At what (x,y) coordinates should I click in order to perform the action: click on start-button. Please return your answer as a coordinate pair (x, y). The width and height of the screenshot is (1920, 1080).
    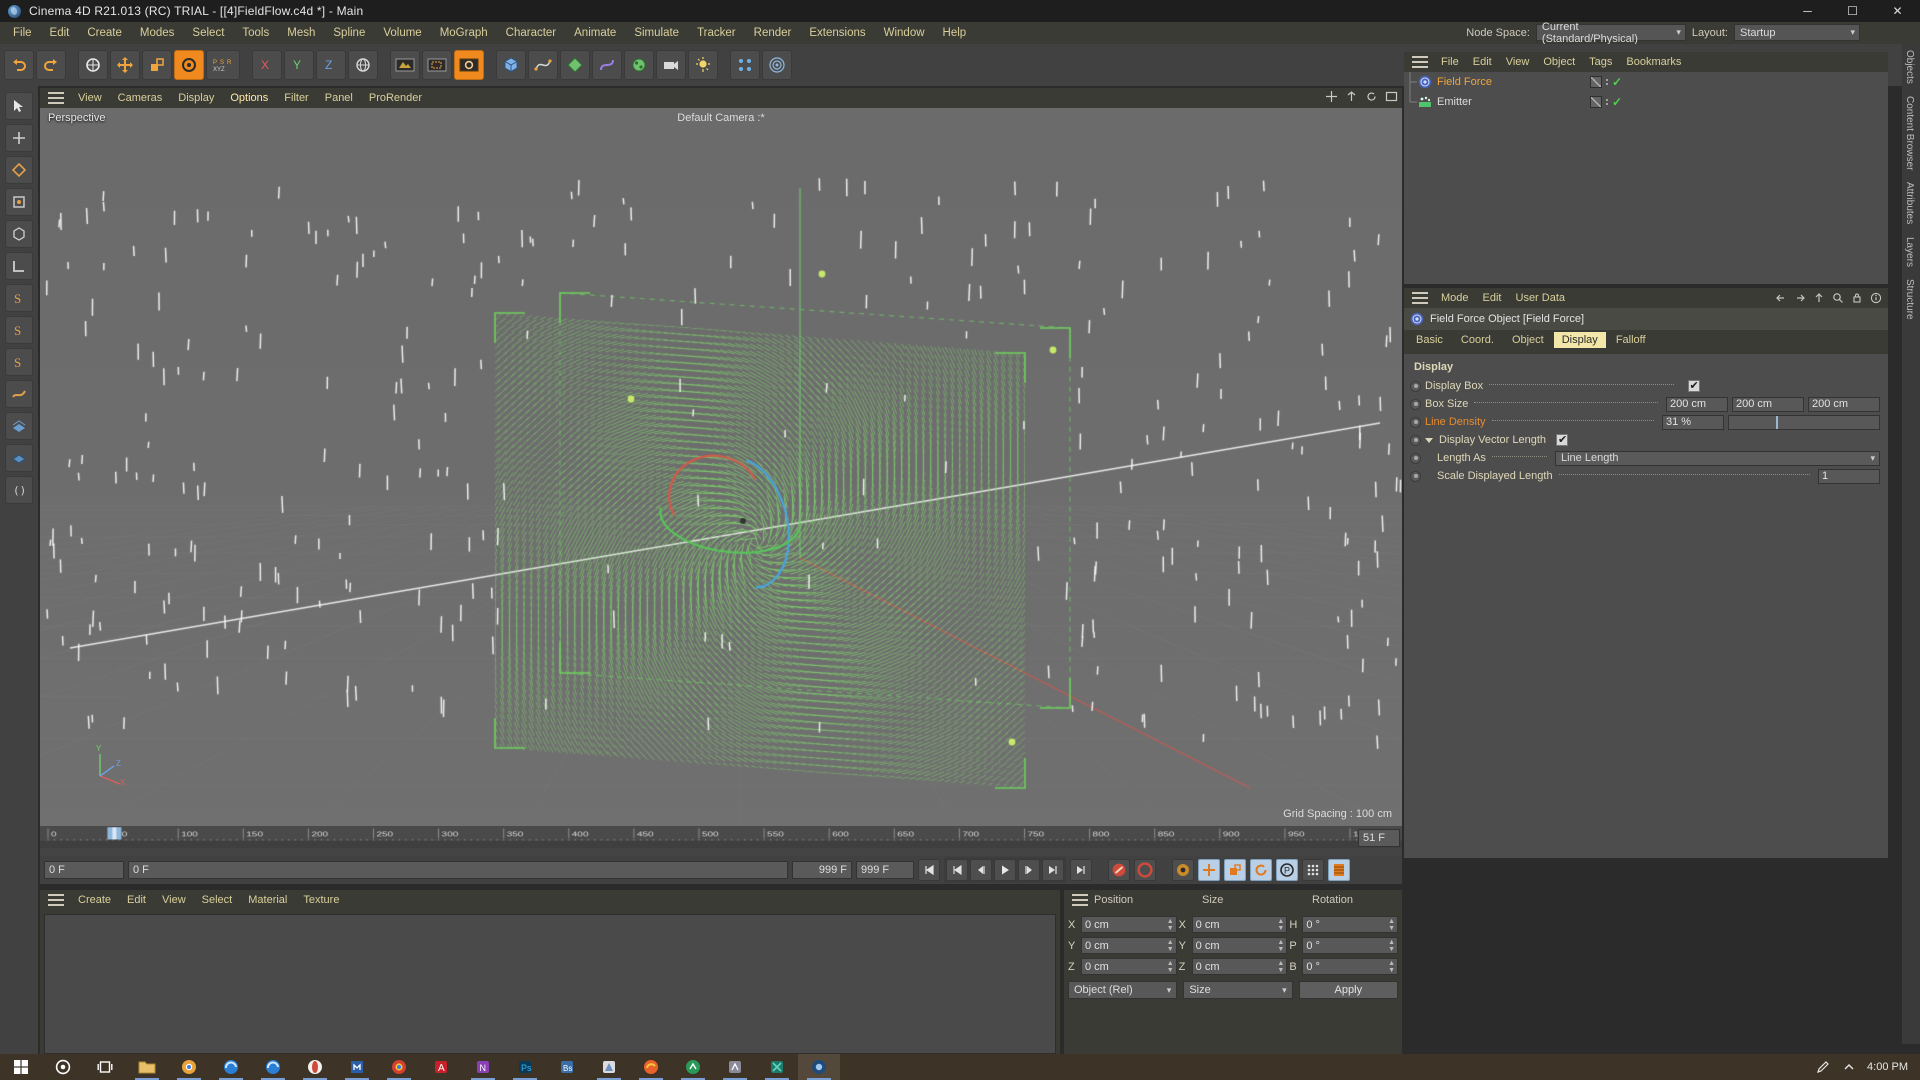
    Looking at the image, I should click on (21, 1067).